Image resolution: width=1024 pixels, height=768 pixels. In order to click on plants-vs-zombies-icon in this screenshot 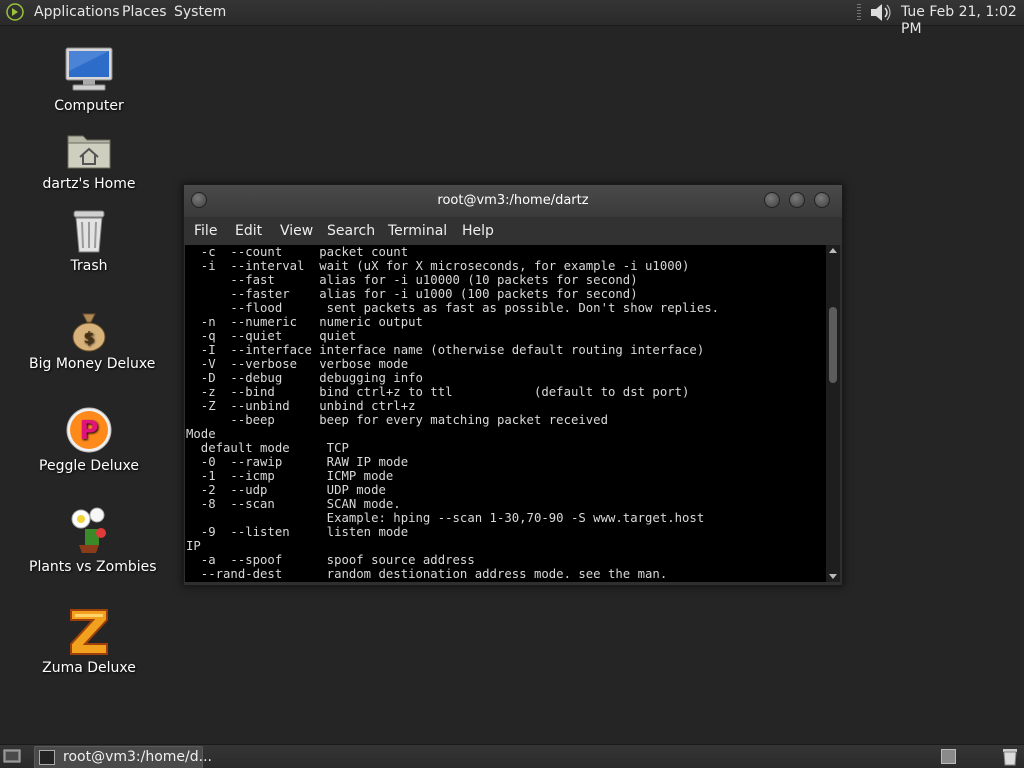, I will do `click(88, 530)`.